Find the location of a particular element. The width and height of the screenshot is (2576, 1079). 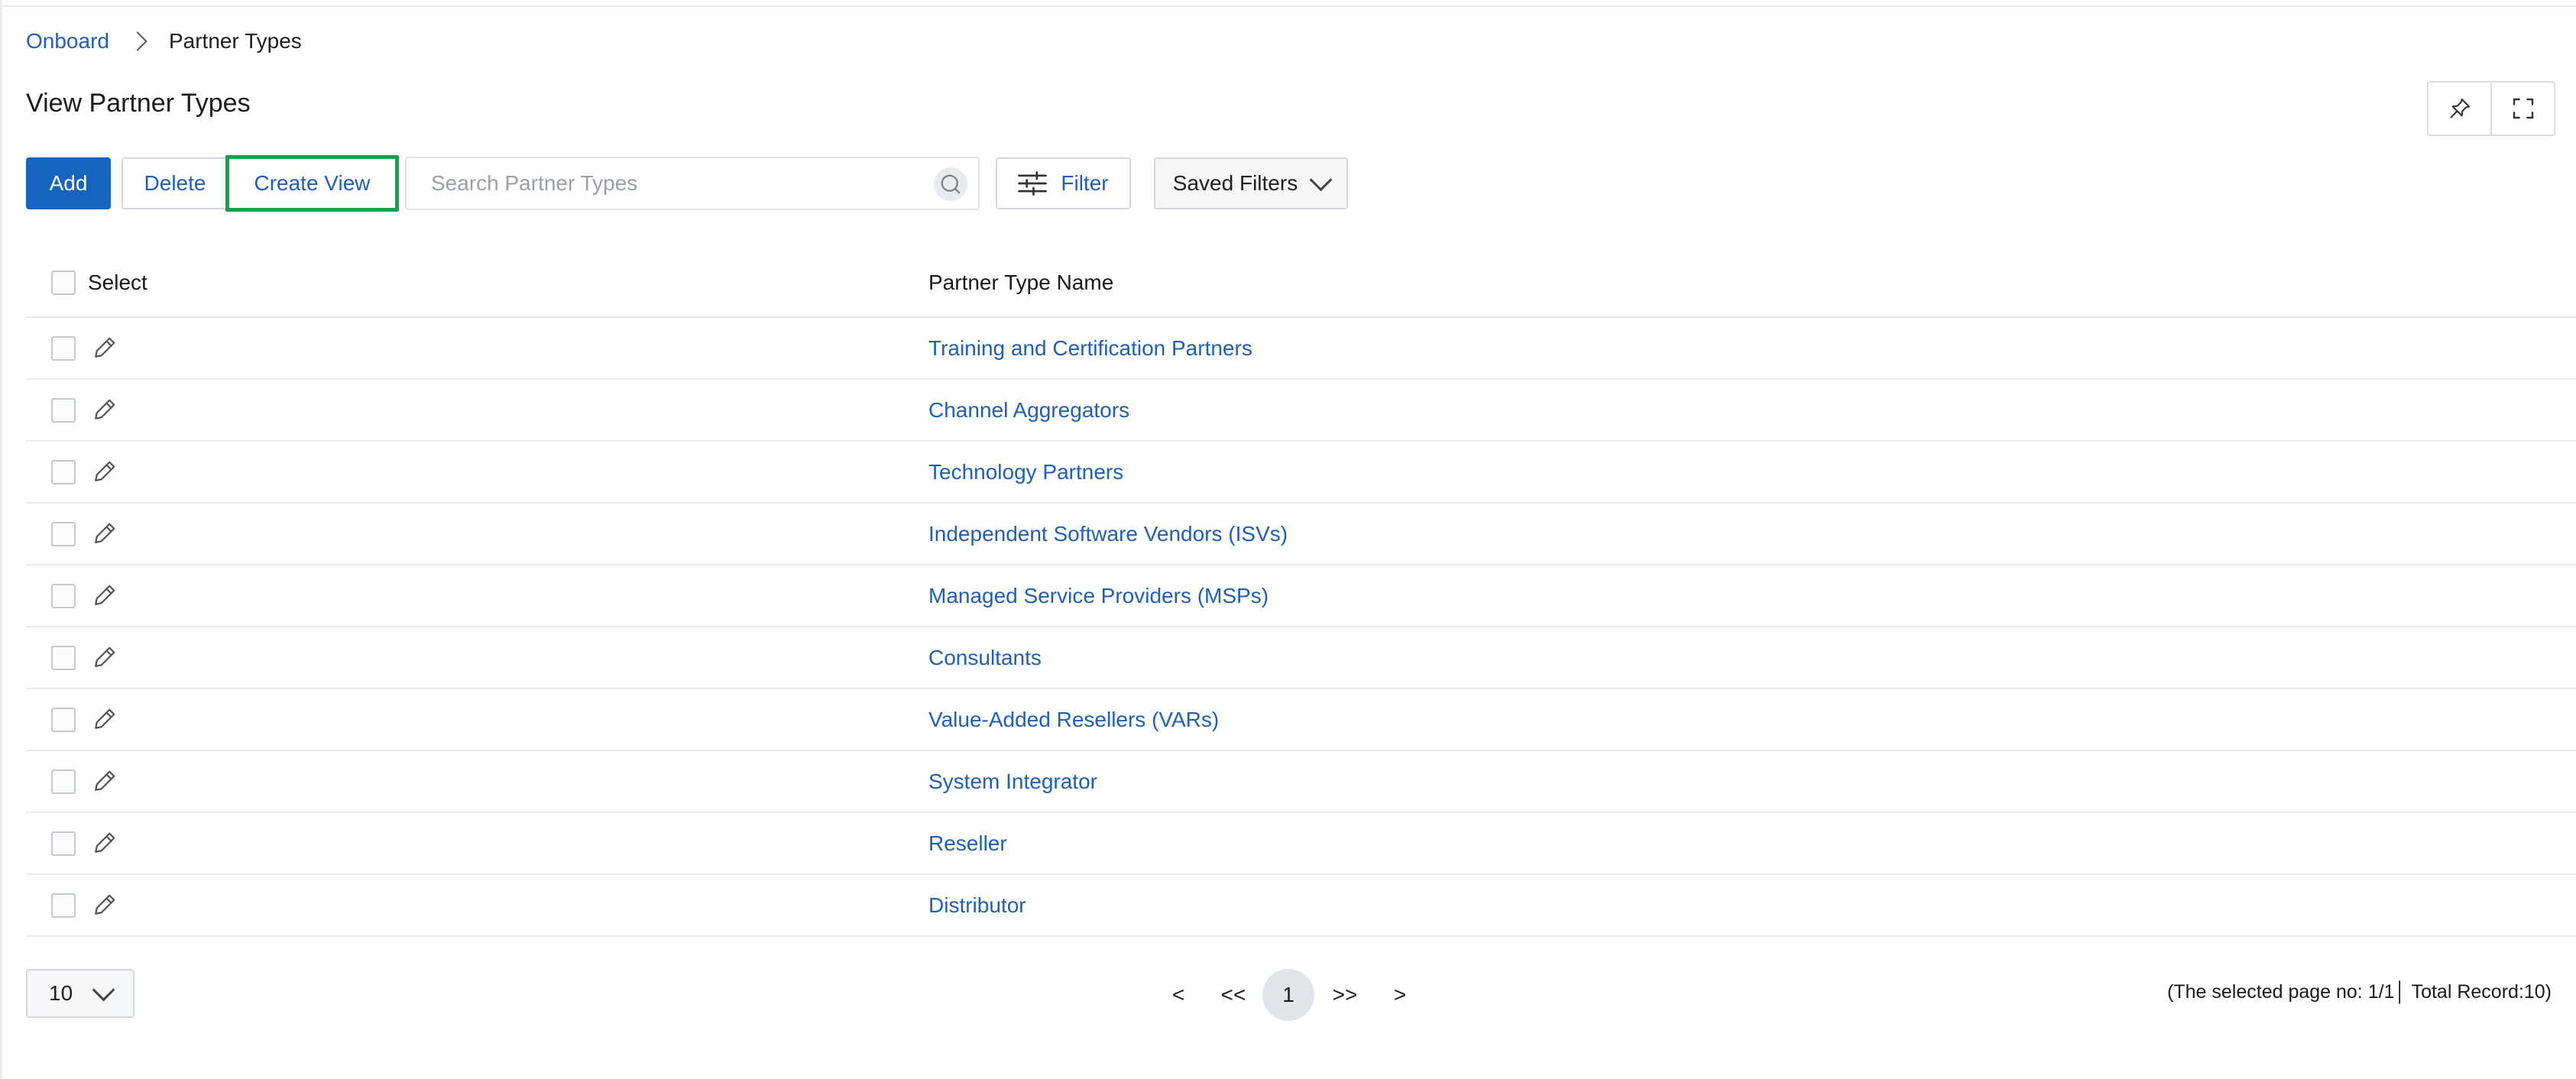

add-button: Add is located at coordinates (68, 183).